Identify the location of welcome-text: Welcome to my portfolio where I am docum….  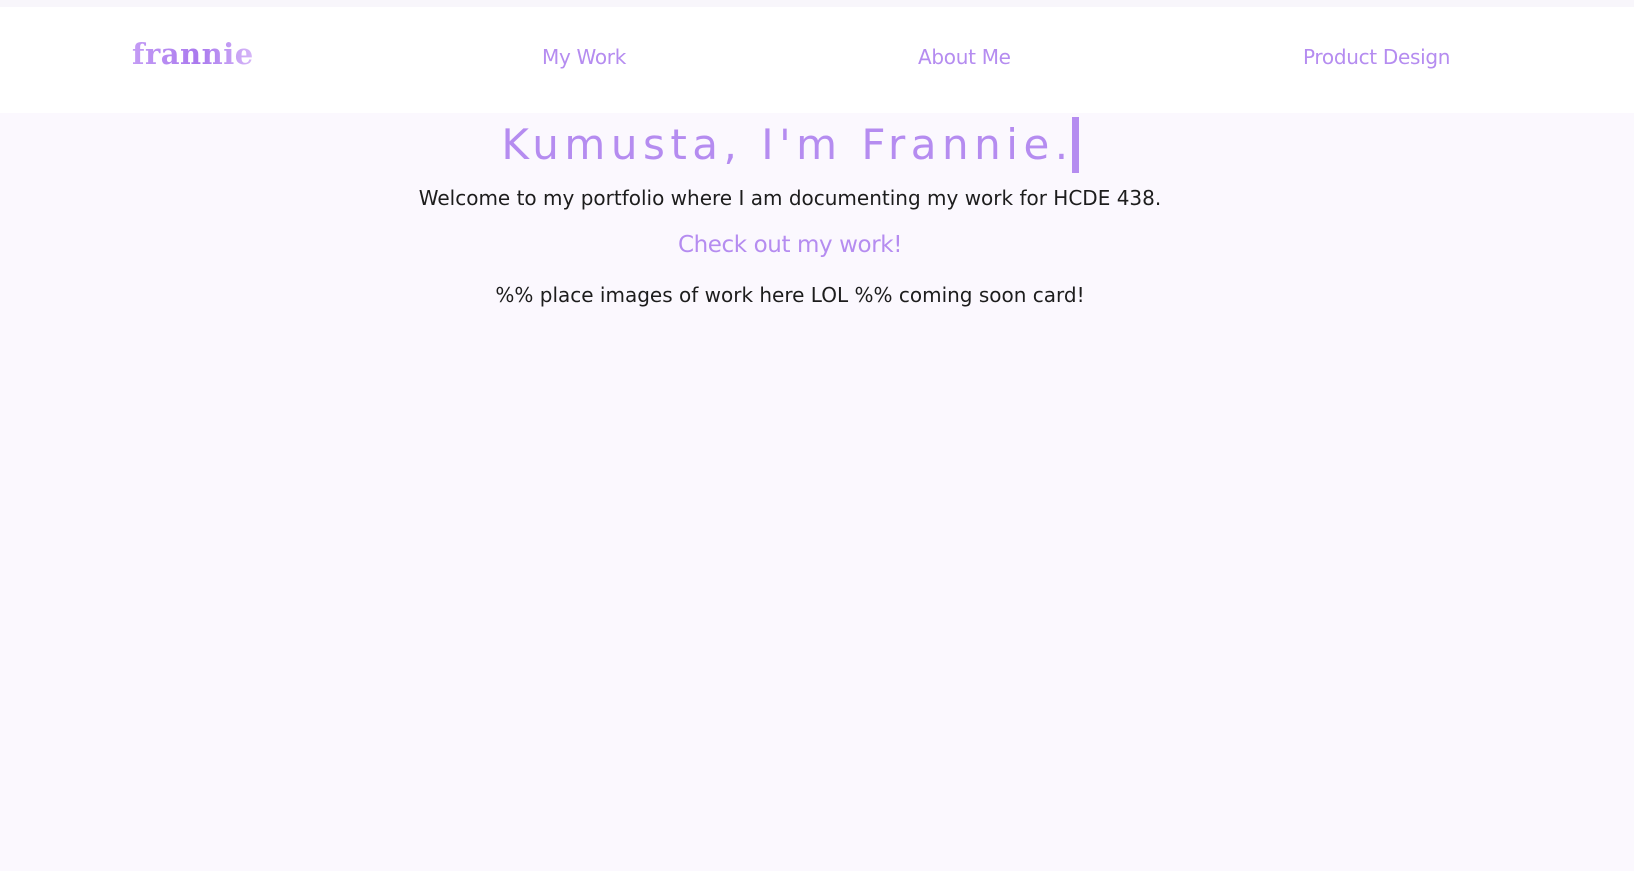
(790, 198).